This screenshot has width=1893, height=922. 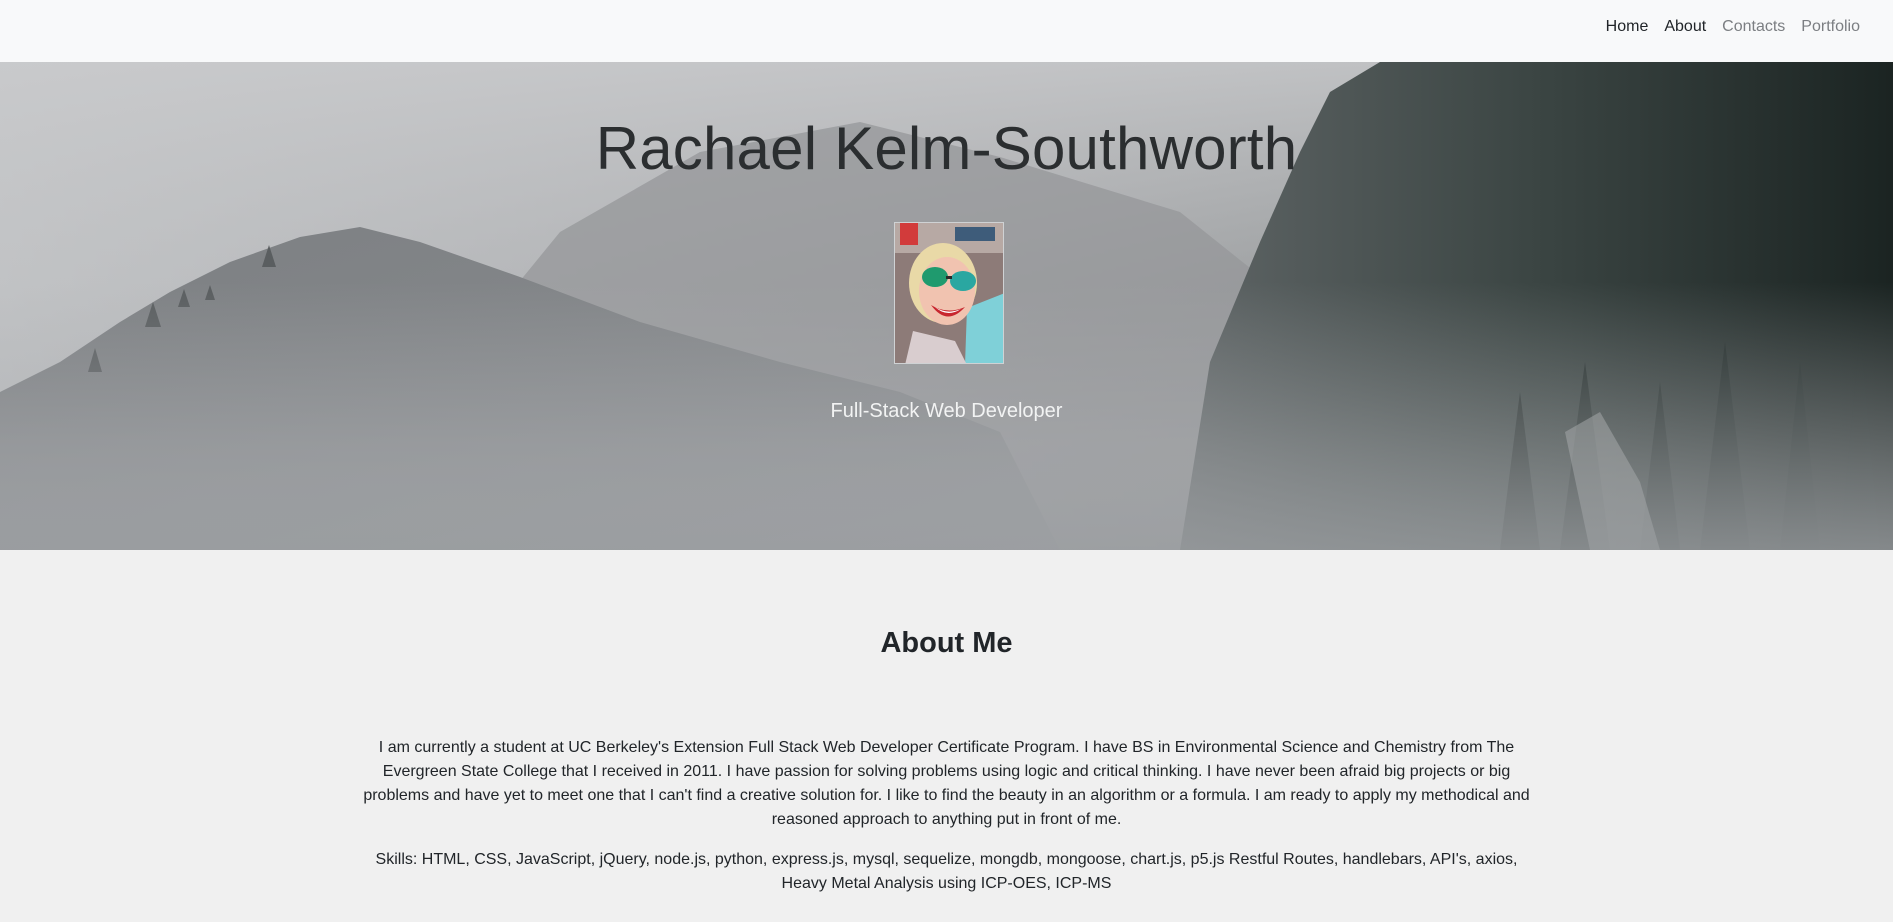 I want to click on nav-link-portfolio: Portfolio, so click(x=1830, y=26).